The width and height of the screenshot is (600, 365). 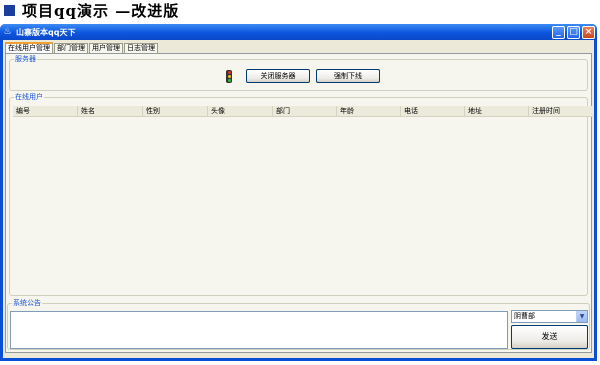 I want to click on department-select: 阴曹部 ▼, so click(x=549, y=316).